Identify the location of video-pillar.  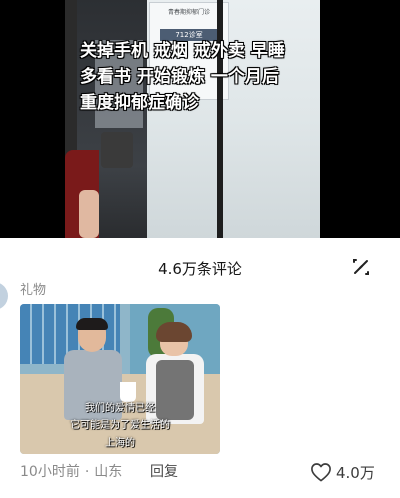
(220, 119).